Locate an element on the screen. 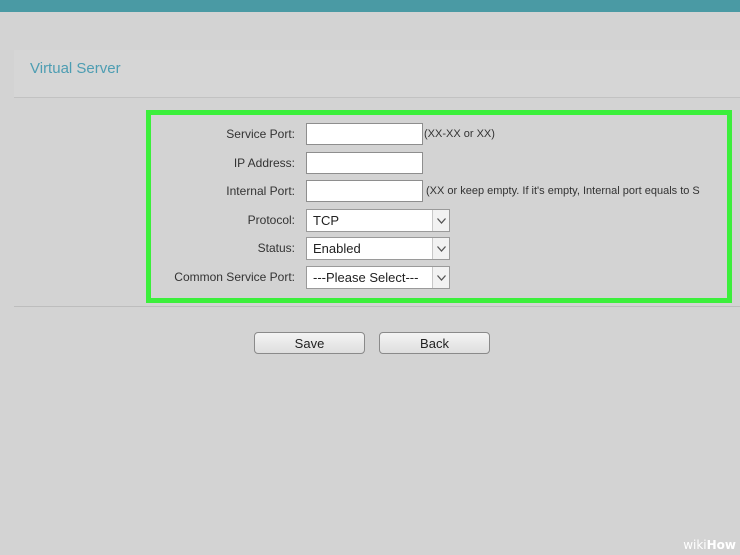  back-button: Back is located at coordinates (434, 343).